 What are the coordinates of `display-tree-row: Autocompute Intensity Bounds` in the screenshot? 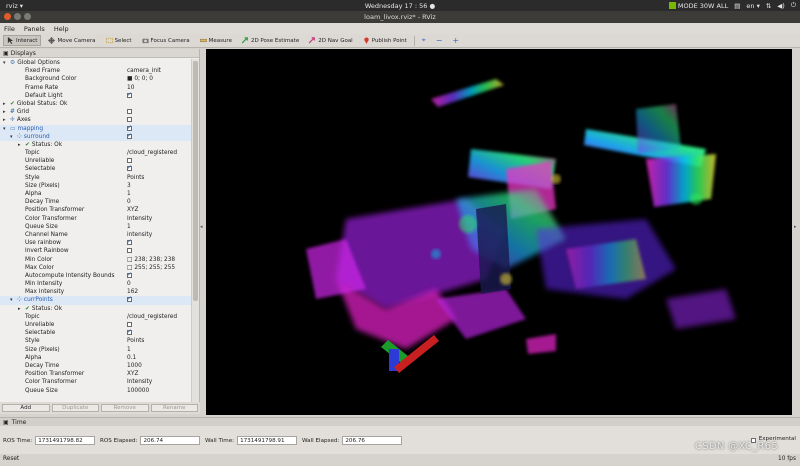 It's located at (96, 275).